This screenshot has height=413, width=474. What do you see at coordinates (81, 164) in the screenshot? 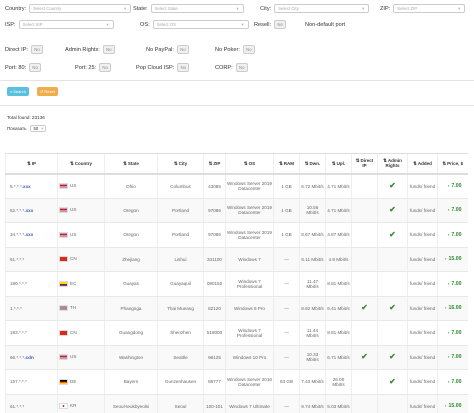
I see `column-header: ⇅Country` at bounding box center [81, 164].